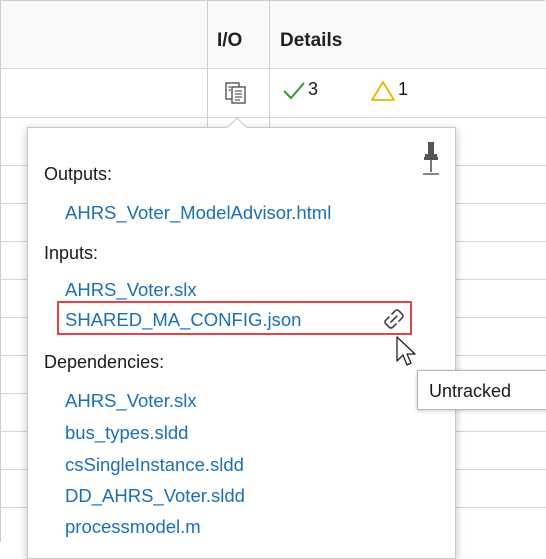  What do you see at coordinates (406, 351) in the screenshot?
I see `mouse-cursor-icon` at bounding box center [406, 351].